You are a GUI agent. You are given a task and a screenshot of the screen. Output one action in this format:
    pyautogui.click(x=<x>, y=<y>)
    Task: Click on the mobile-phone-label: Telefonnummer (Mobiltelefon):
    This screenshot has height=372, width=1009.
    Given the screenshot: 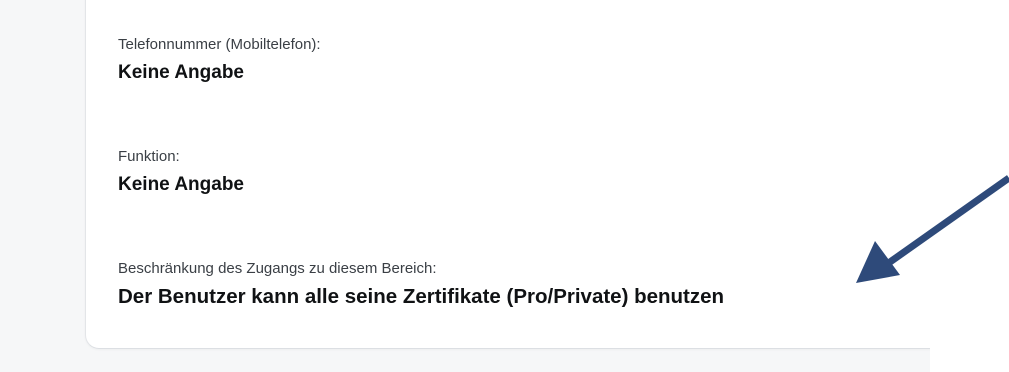 What is the action you would take?
    pyautogui.click(x=219, y=44)
    